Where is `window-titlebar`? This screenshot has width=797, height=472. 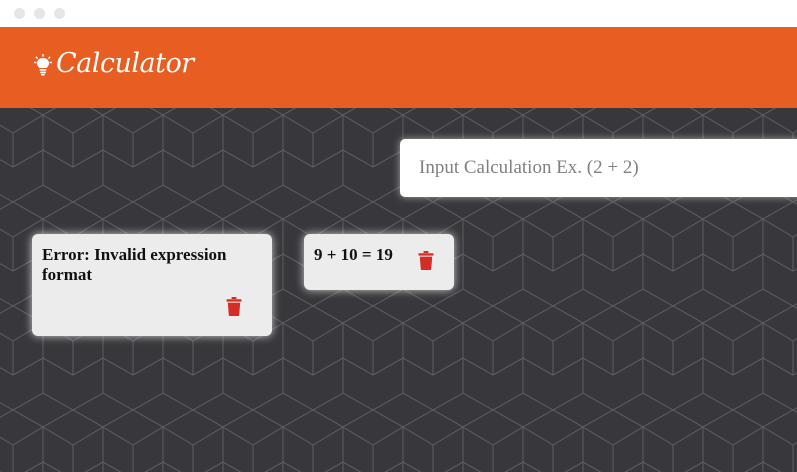 window-titlebar is located at coordinates (398, 13).